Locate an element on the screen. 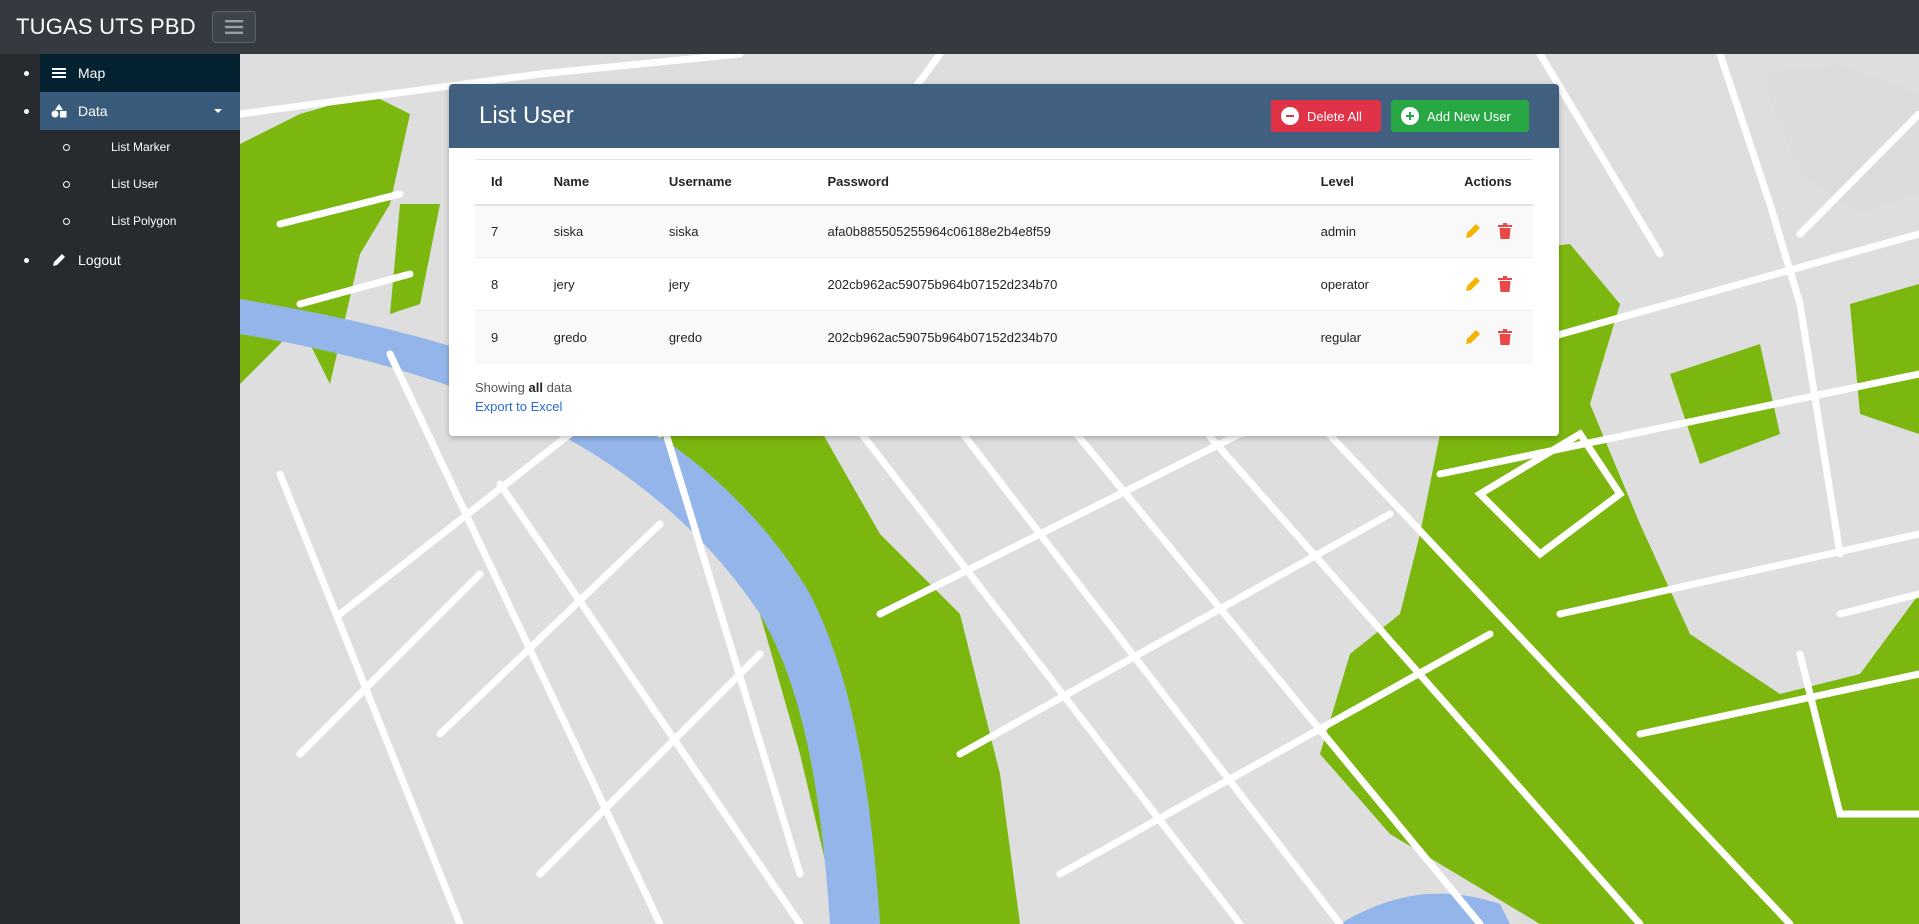  sidebar-subitem-list-marker: List Marker is located at coordinates (120, 148).